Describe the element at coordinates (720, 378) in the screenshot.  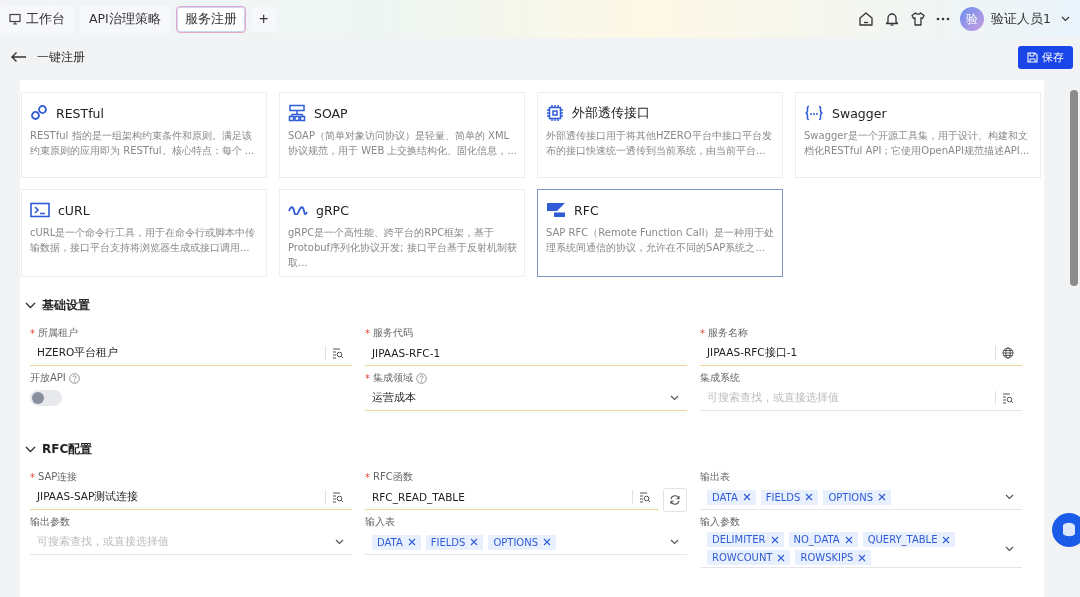
I see `field-label: 集成系统` at that location.